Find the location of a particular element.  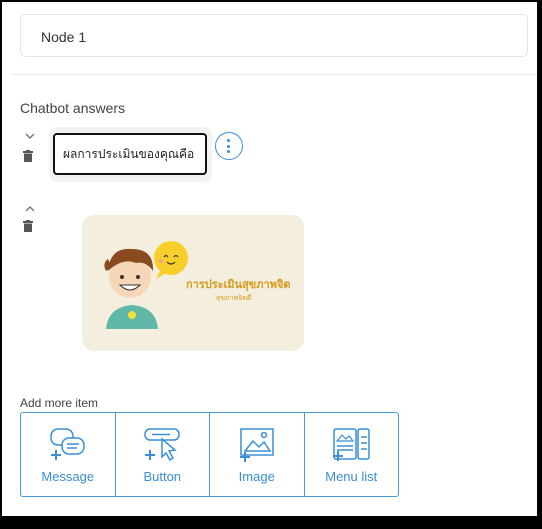

divider is located at coordinates (274, 74).